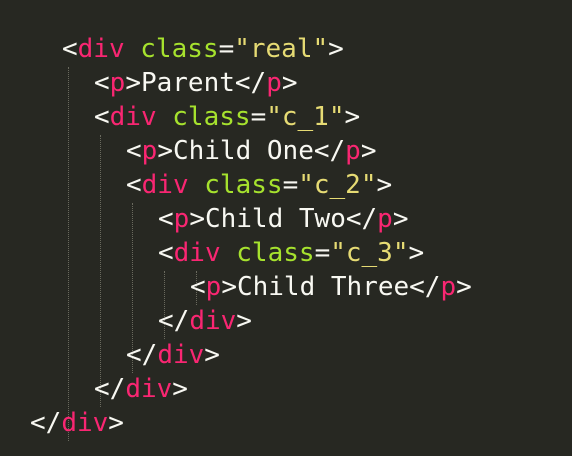 The height and width of the screenshot is (456, 572). I want to click on code-line: <div class="c_2">, so click(259, 185).